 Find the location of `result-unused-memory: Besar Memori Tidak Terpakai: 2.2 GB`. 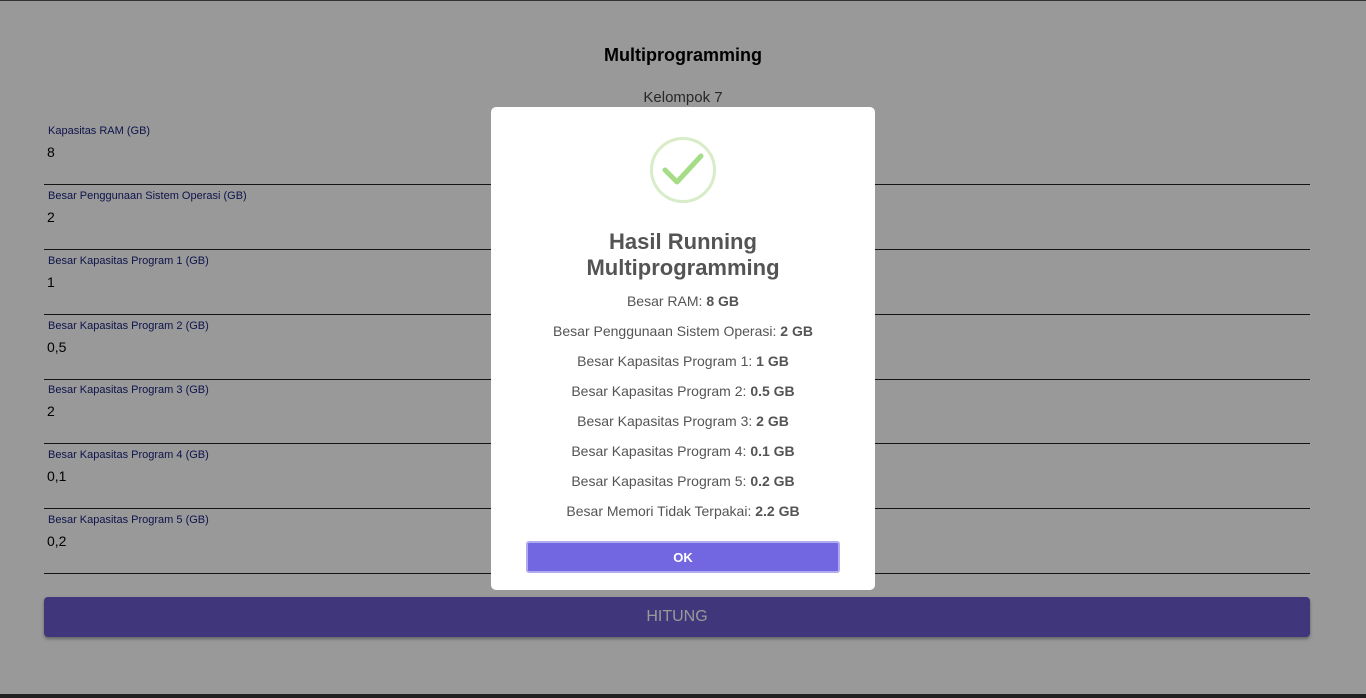

result-unused-memory: Besar Memori Tidak Terpakai: 2.2 GB is located at coordinates (683, 511).